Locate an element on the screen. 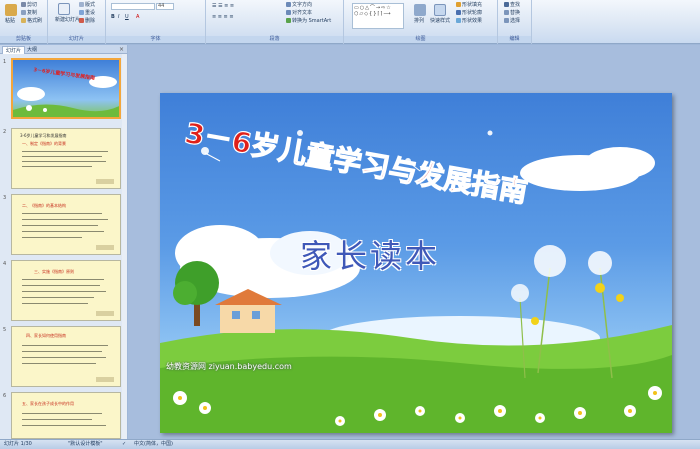 This screenshot has height=449, width=700. slide-thumbnail-2: 3-6岁儿童学习和发展指南 一、制定《指南》的背景 is located at coordinates (66, 158).